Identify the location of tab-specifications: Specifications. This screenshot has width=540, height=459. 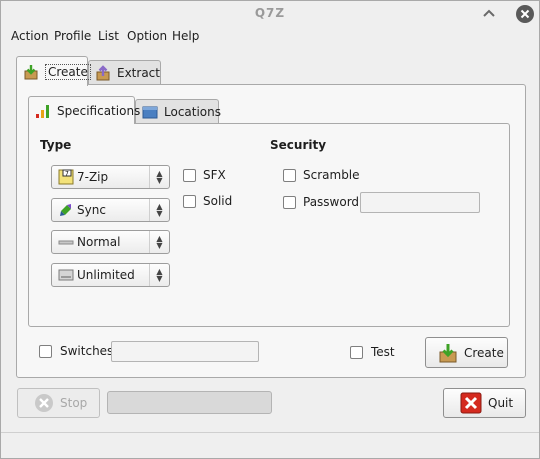
(84, 110).